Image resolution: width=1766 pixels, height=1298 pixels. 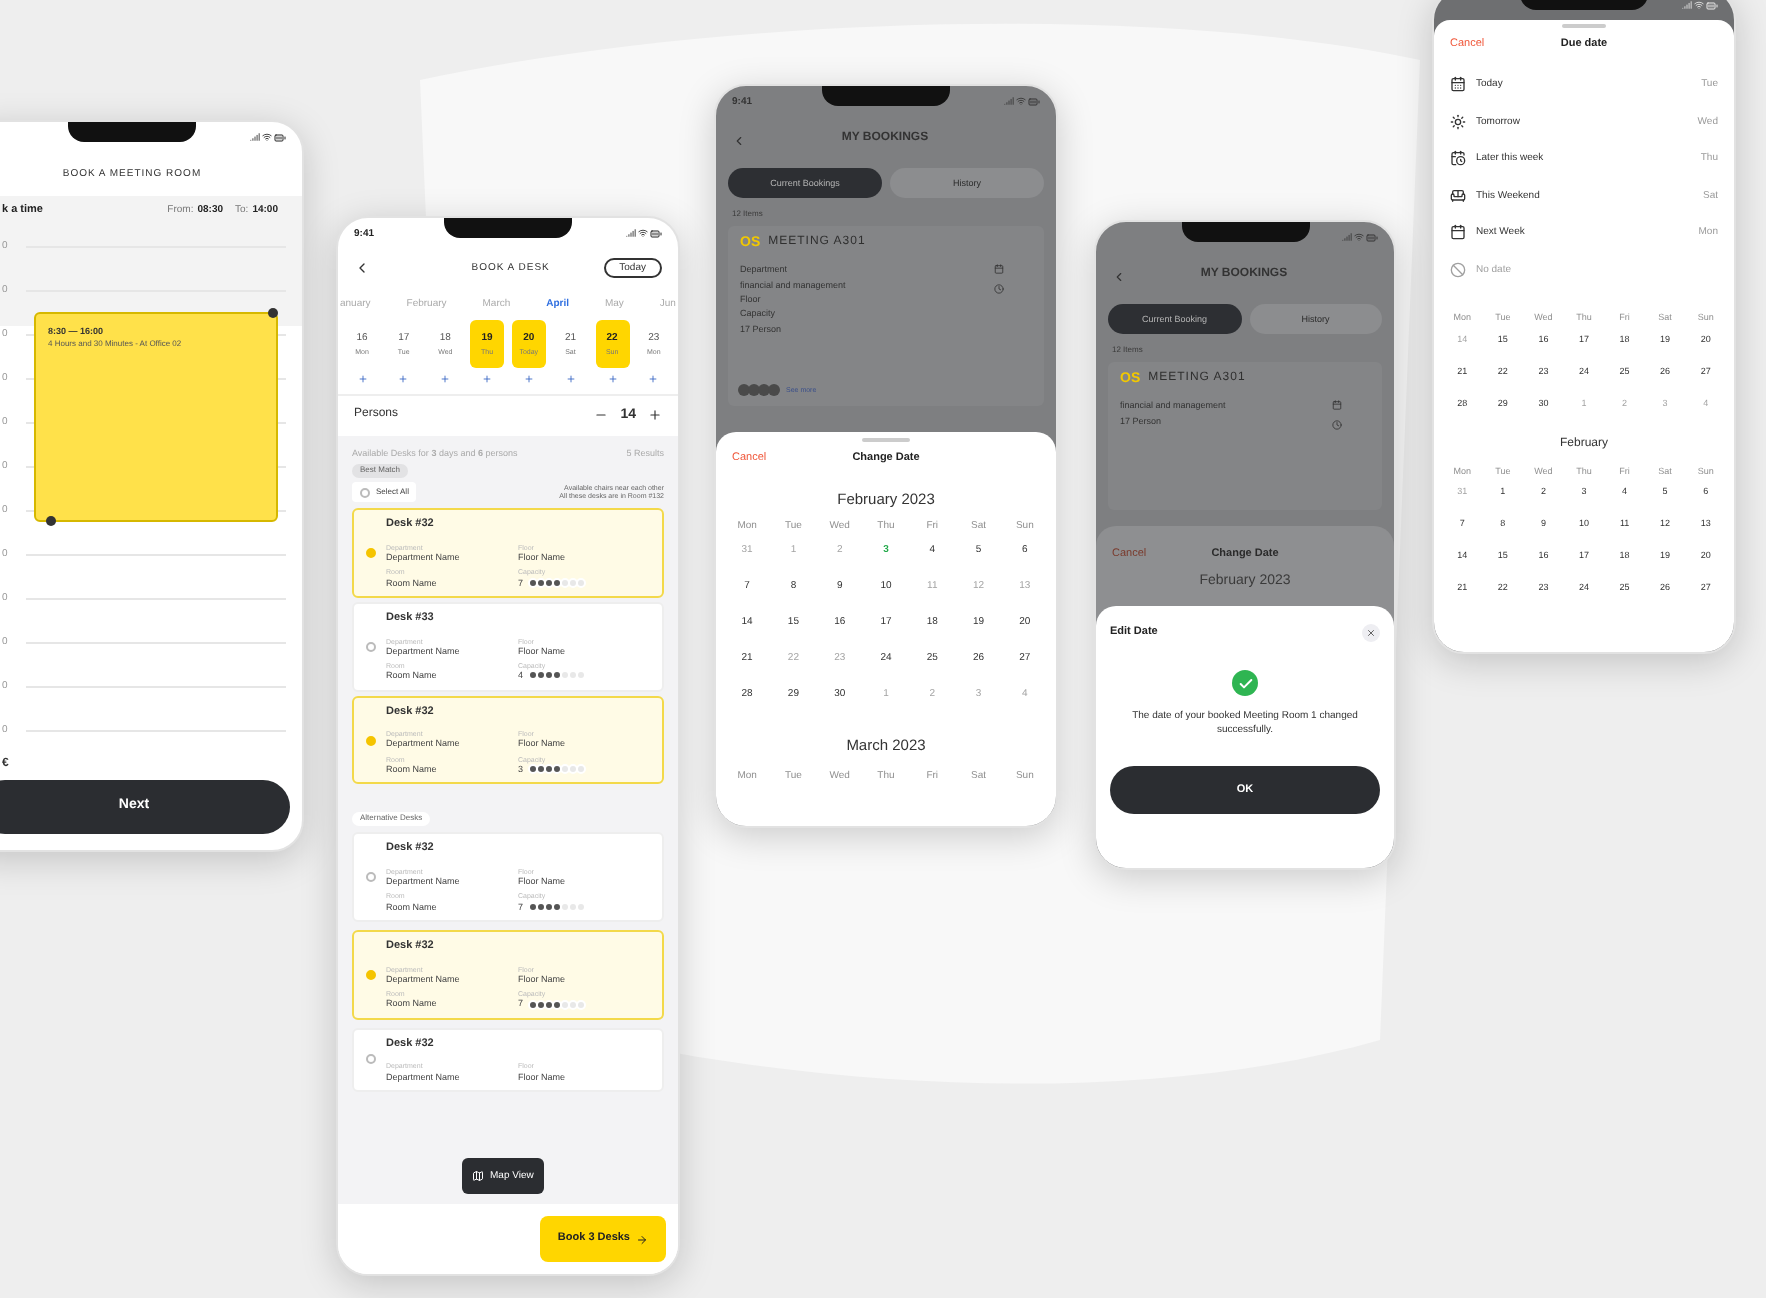 What do you see at coordinates (642, 1239) in the screenshot?
I see `arrow-right-icon` at bounding box center [642, 1239].